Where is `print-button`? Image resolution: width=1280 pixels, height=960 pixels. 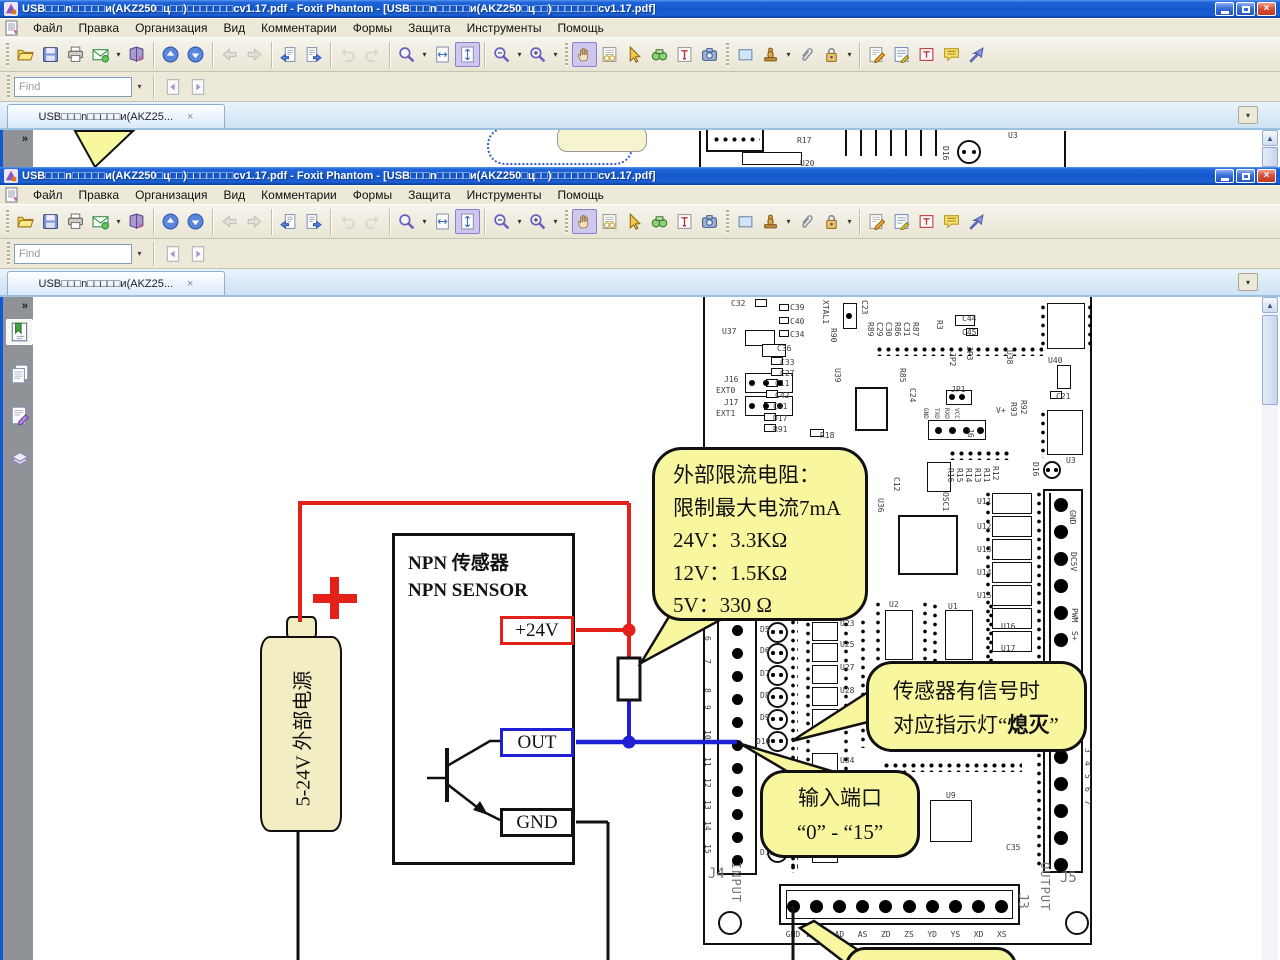 print-button is located at coordinates (75, 54).